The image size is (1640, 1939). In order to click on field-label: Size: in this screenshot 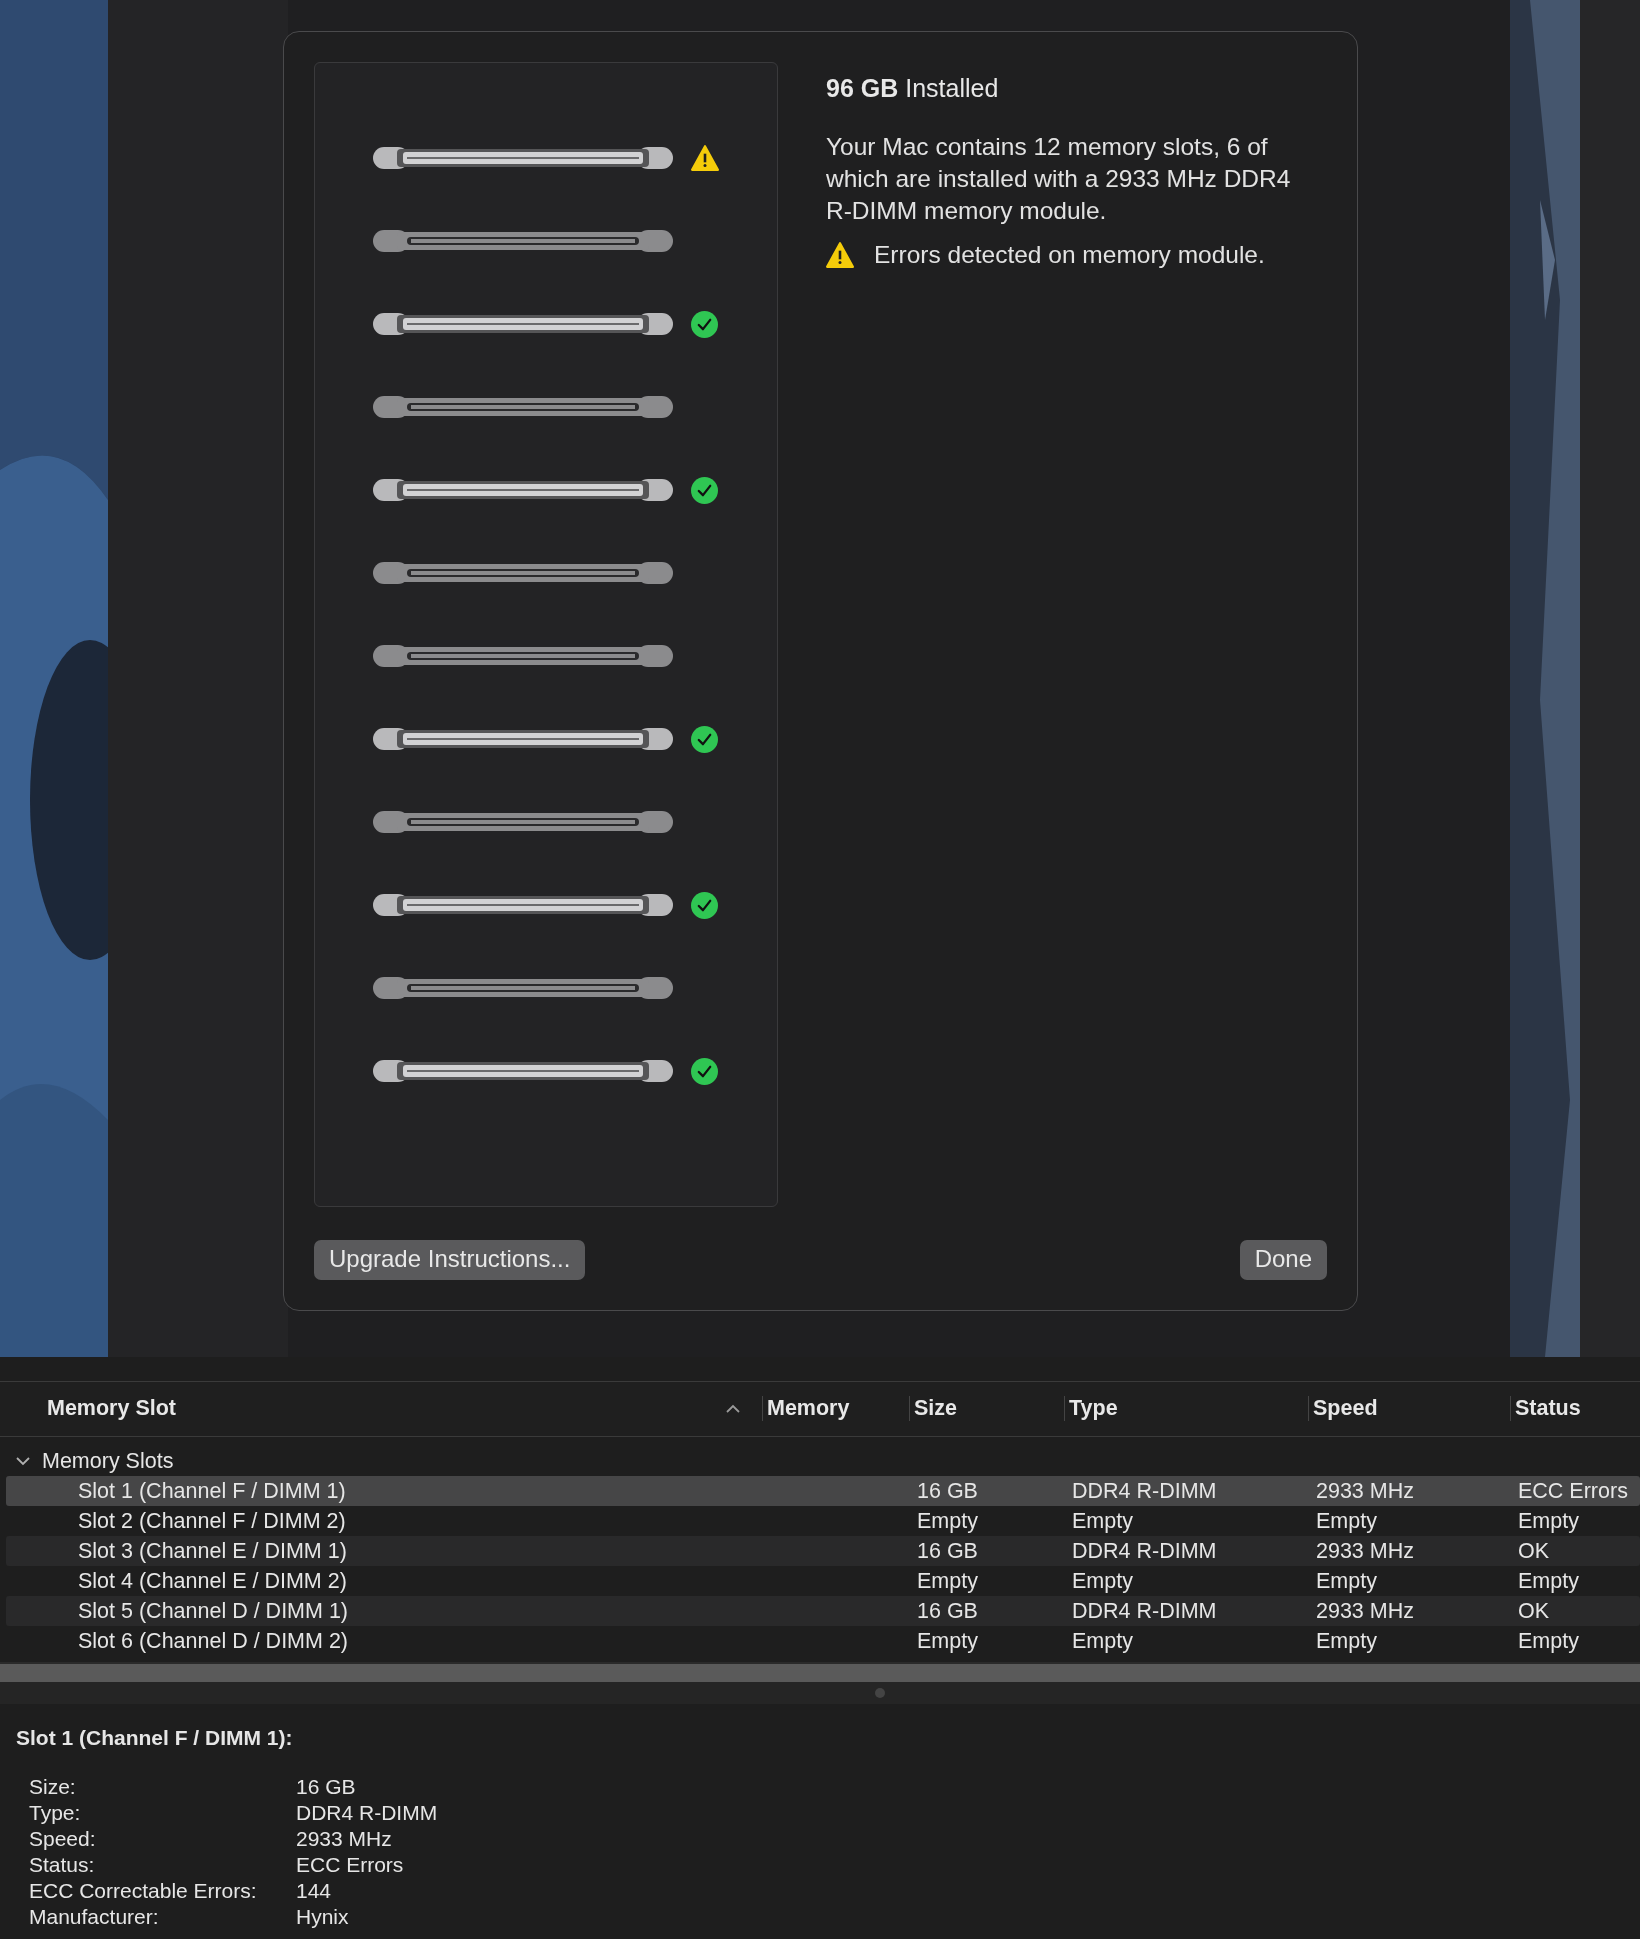, I will do `click(53, 1787)`.